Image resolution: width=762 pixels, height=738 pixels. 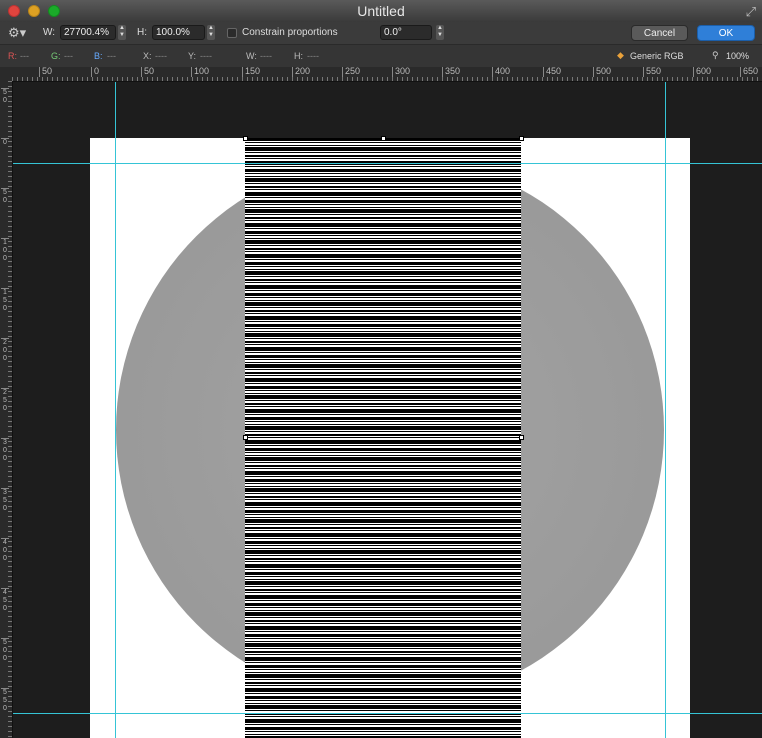 What do you see at coordinates (232, 33) in the screenshot?
I see `constrain-proportions-checkbox` at bounding box center [232, 33].